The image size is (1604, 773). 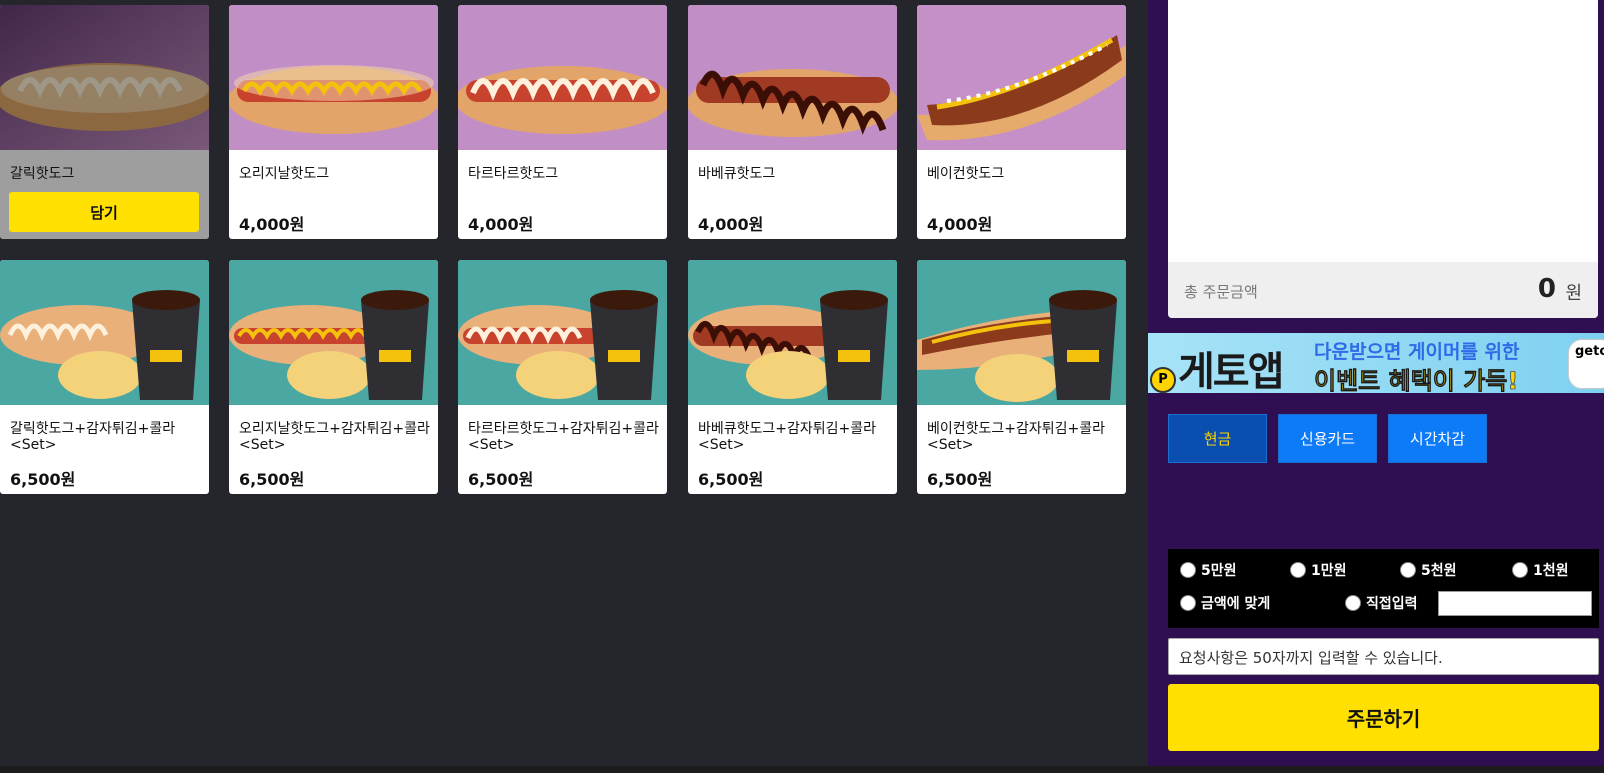 I want to click on banner-line1: 다운받으면 게이머를 위한, so click(x=1417, y=352).